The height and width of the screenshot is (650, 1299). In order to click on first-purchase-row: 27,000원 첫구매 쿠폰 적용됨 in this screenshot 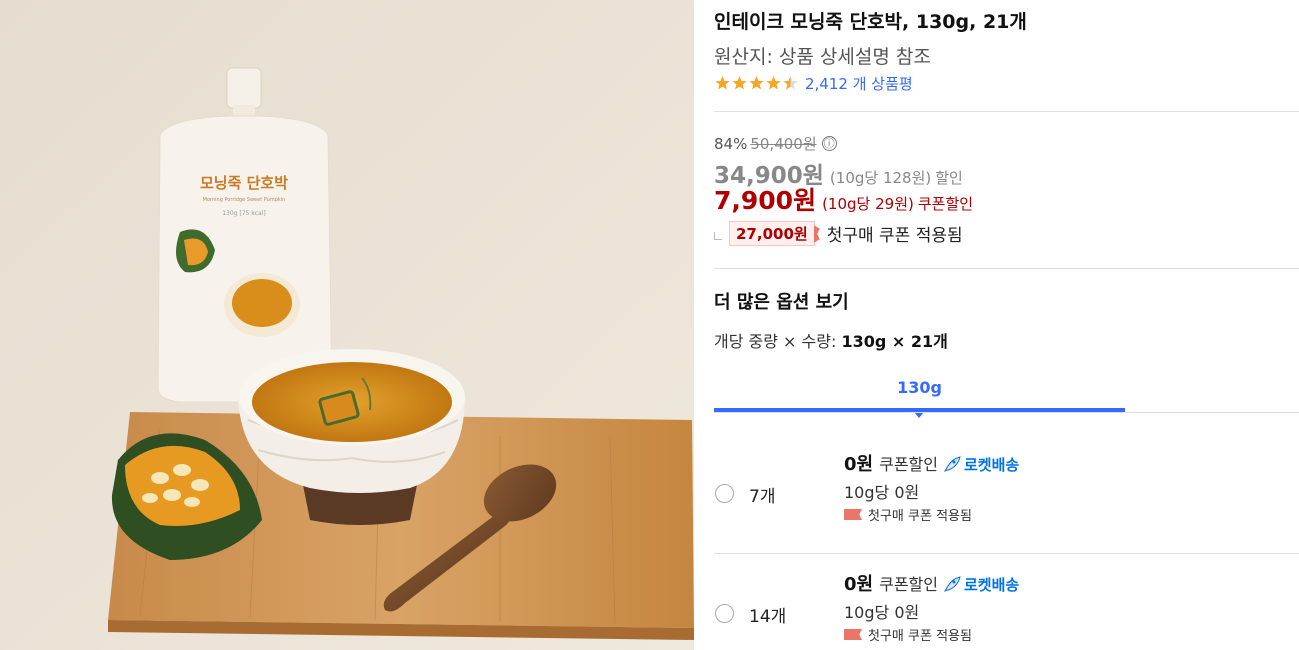, I will do `click(838, 233)`.